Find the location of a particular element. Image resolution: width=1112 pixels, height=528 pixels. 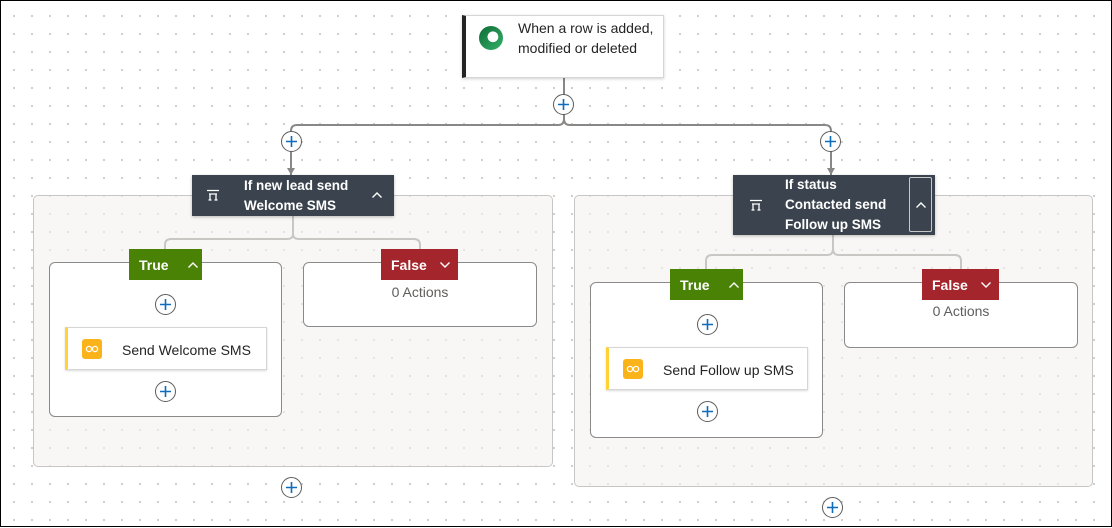

connector-trigger is located at coordinates (427, 126).